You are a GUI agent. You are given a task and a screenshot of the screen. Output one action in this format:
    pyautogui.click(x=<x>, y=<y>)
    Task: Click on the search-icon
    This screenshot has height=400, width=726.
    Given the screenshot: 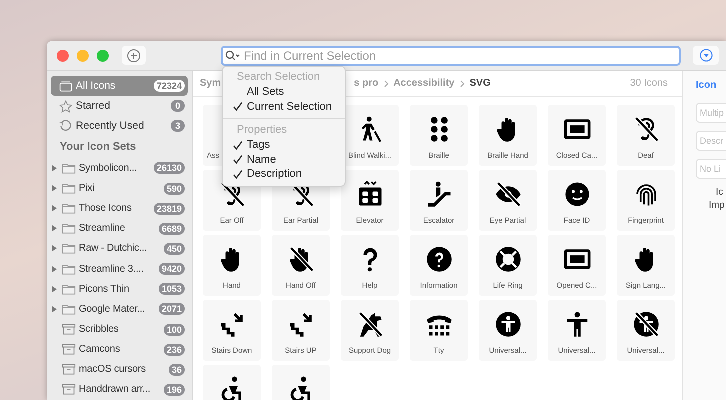 What is the action you would take?
    pyautogui.click(x=233, y=56)
    